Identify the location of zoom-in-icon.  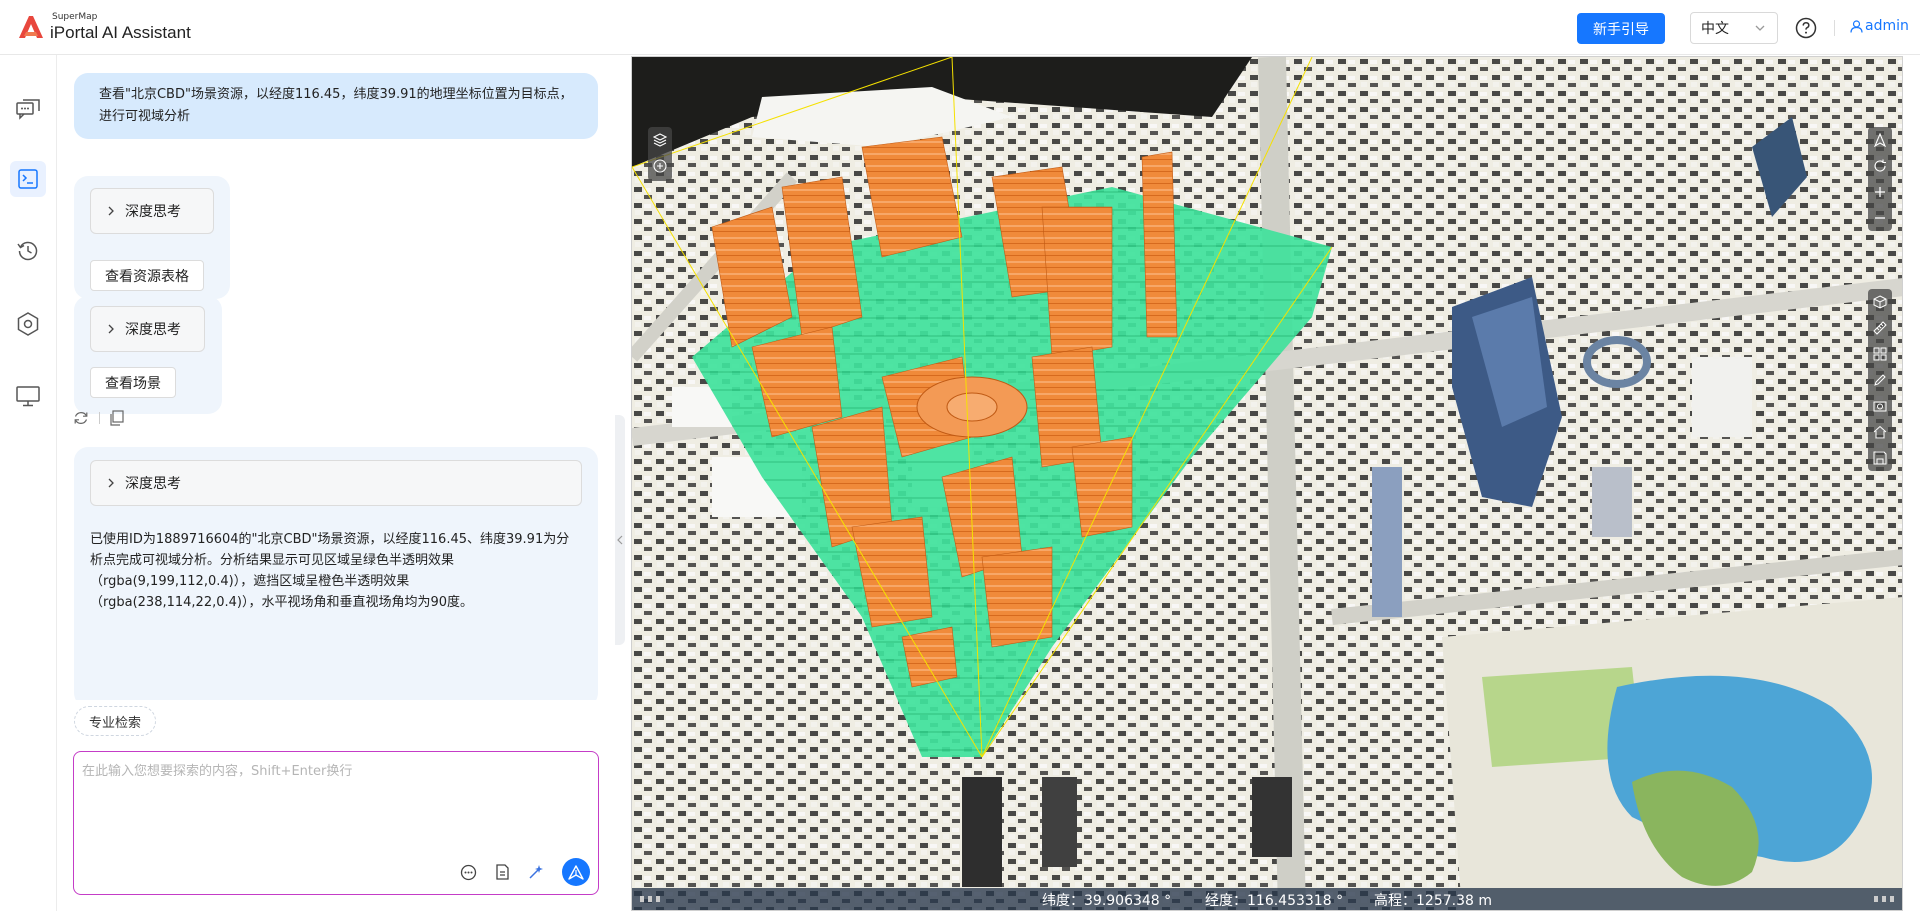
(1880, 192).